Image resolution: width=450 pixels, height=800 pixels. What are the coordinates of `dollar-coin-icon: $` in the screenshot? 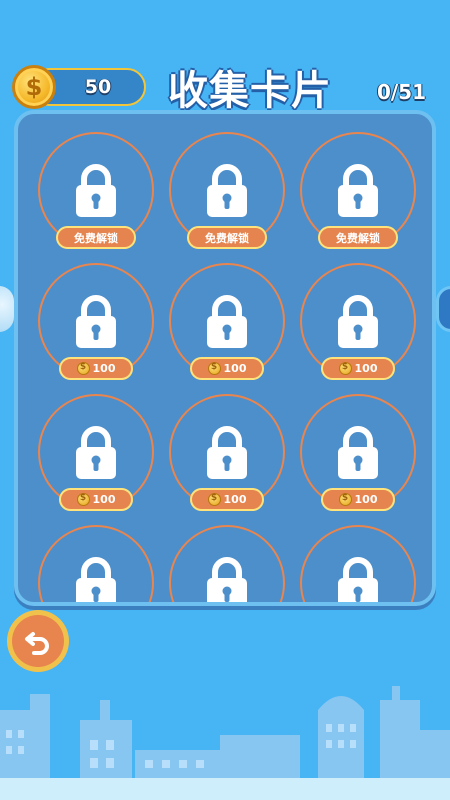 It's located at (34, 87).